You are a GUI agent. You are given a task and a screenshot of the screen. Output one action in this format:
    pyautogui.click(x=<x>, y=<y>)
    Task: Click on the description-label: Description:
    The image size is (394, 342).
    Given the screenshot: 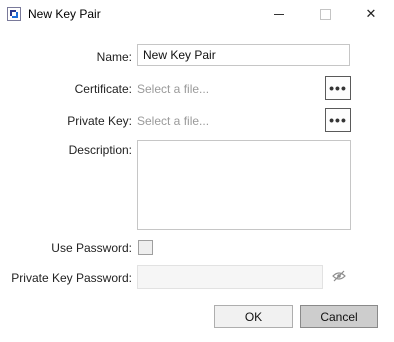 What is the action you would take?
    pyautogui.click(x=100, y=150)
    